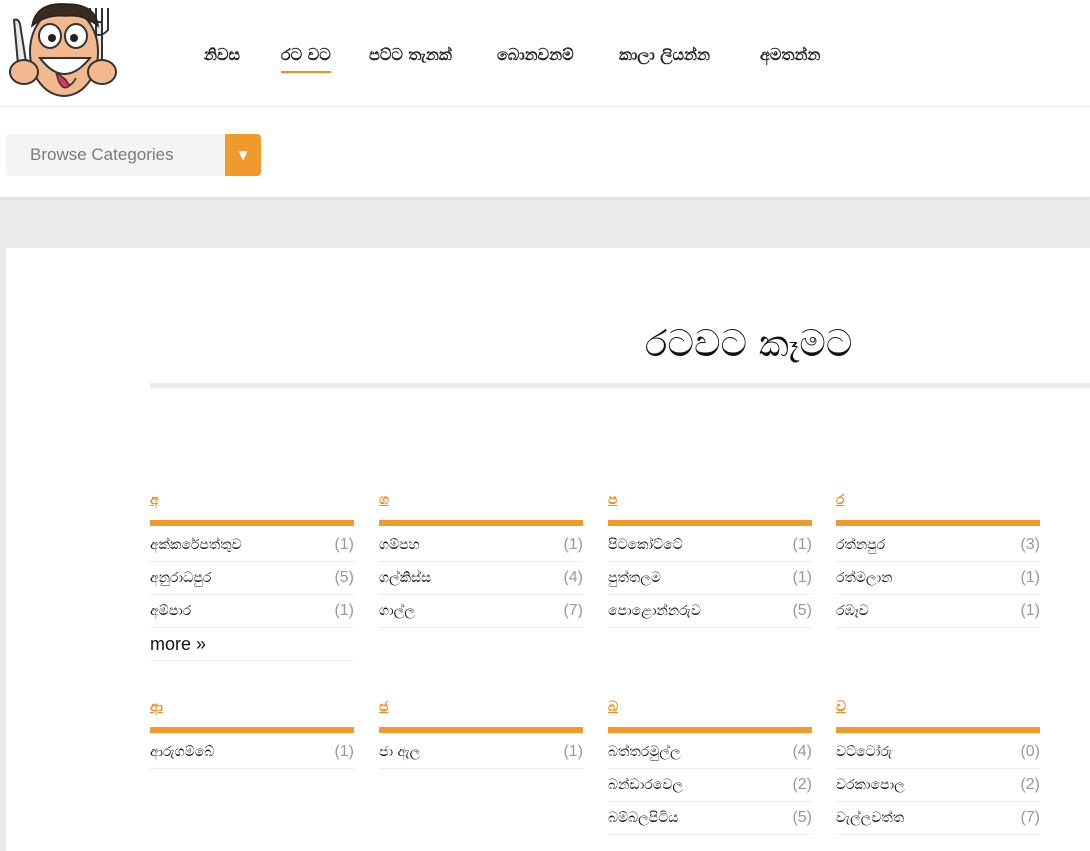  Describe the element at coordinates (620, 385) in the screenshot. I see `title-divider` at that location.